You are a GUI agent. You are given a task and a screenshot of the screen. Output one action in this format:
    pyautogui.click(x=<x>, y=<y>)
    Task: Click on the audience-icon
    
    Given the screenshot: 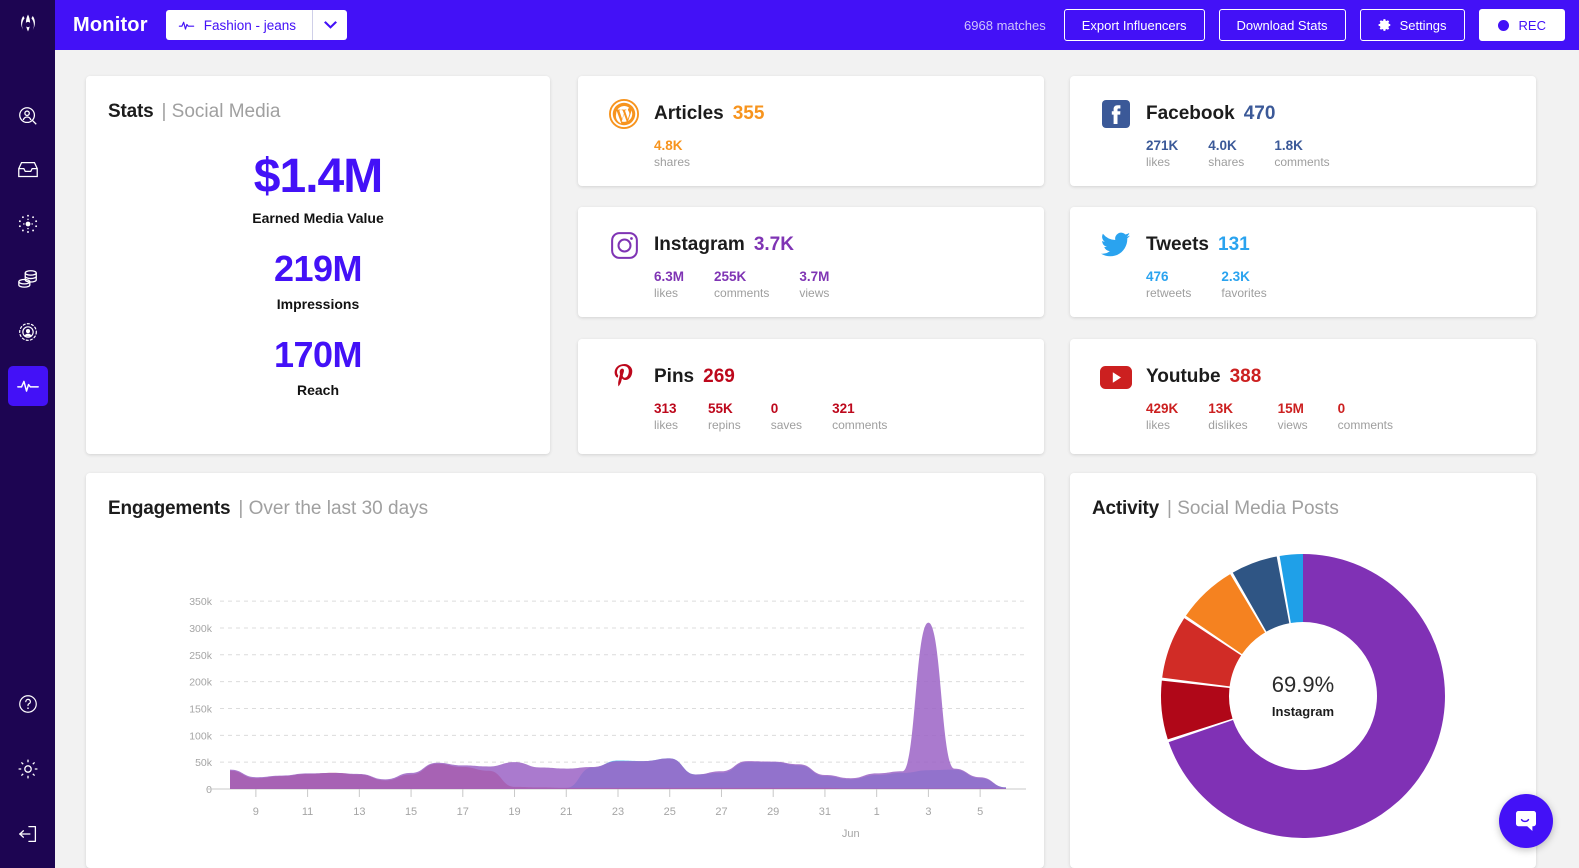 What is the action you would take?
    pyautogui.click(x=27, y=332)
    